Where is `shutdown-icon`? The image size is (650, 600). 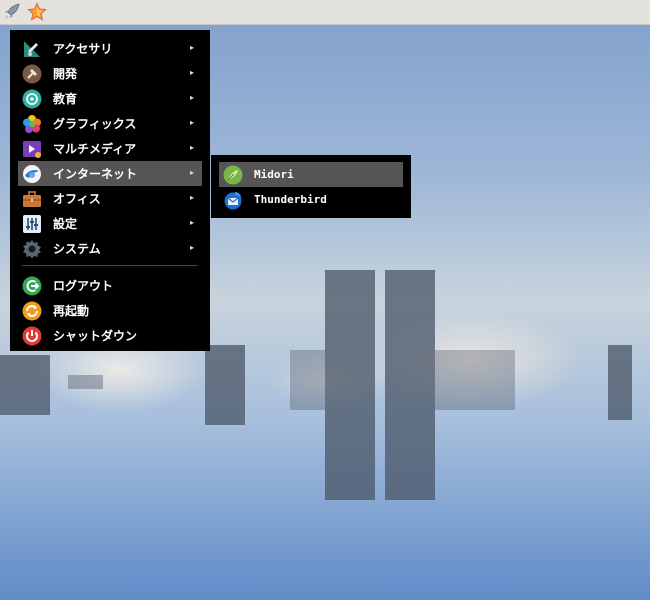
shutdown-icon is located at coordinates (32, 336).